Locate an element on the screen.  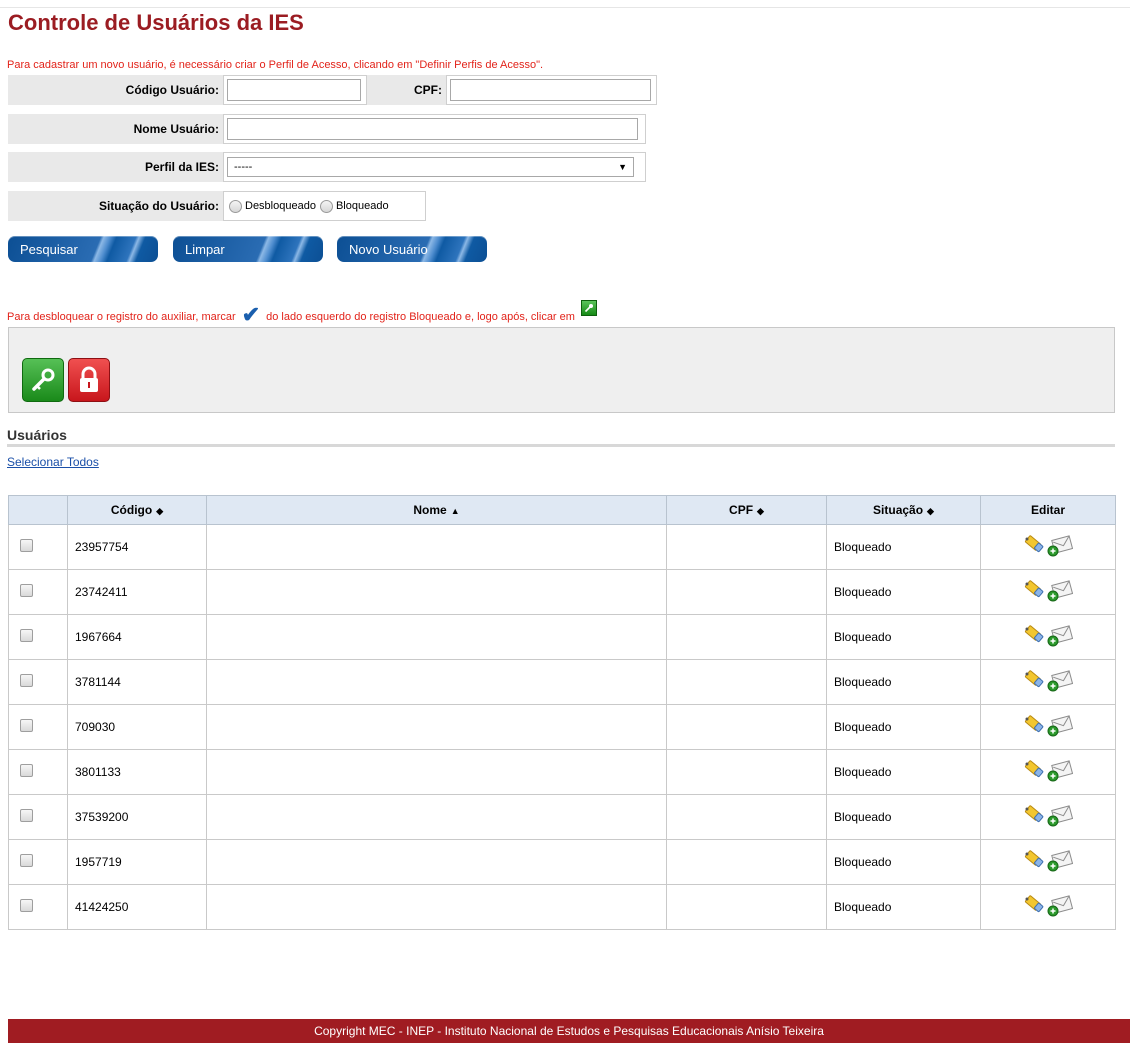
cell-codigo: 37539200 is located at coordinates (137, 817).